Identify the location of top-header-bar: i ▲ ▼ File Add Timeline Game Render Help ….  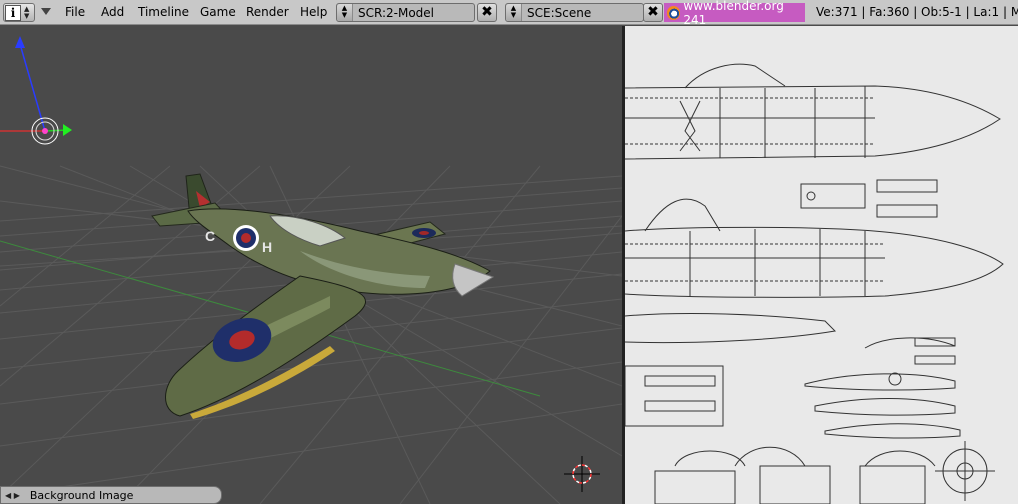
(509, 13).